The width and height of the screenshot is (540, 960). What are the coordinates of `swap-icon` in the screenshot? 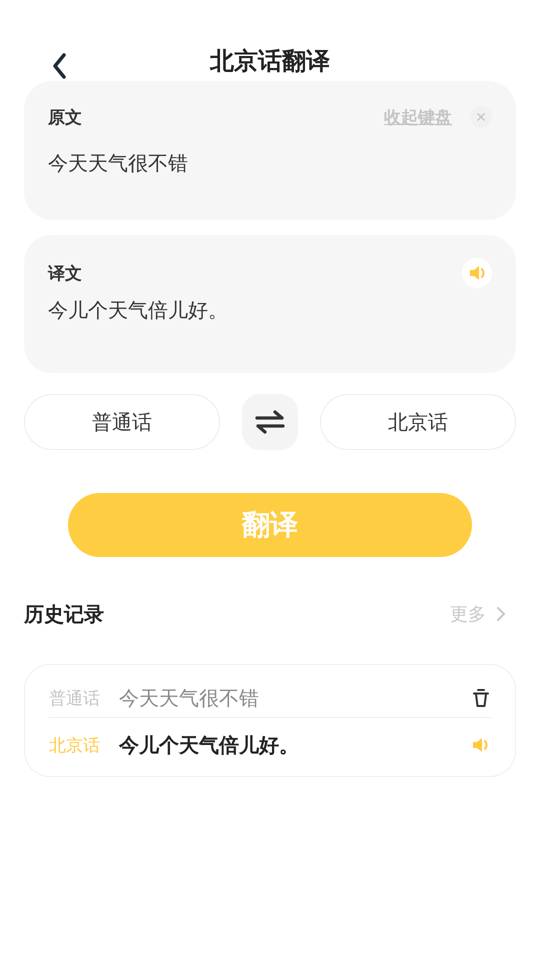 It's located at (270, 422).